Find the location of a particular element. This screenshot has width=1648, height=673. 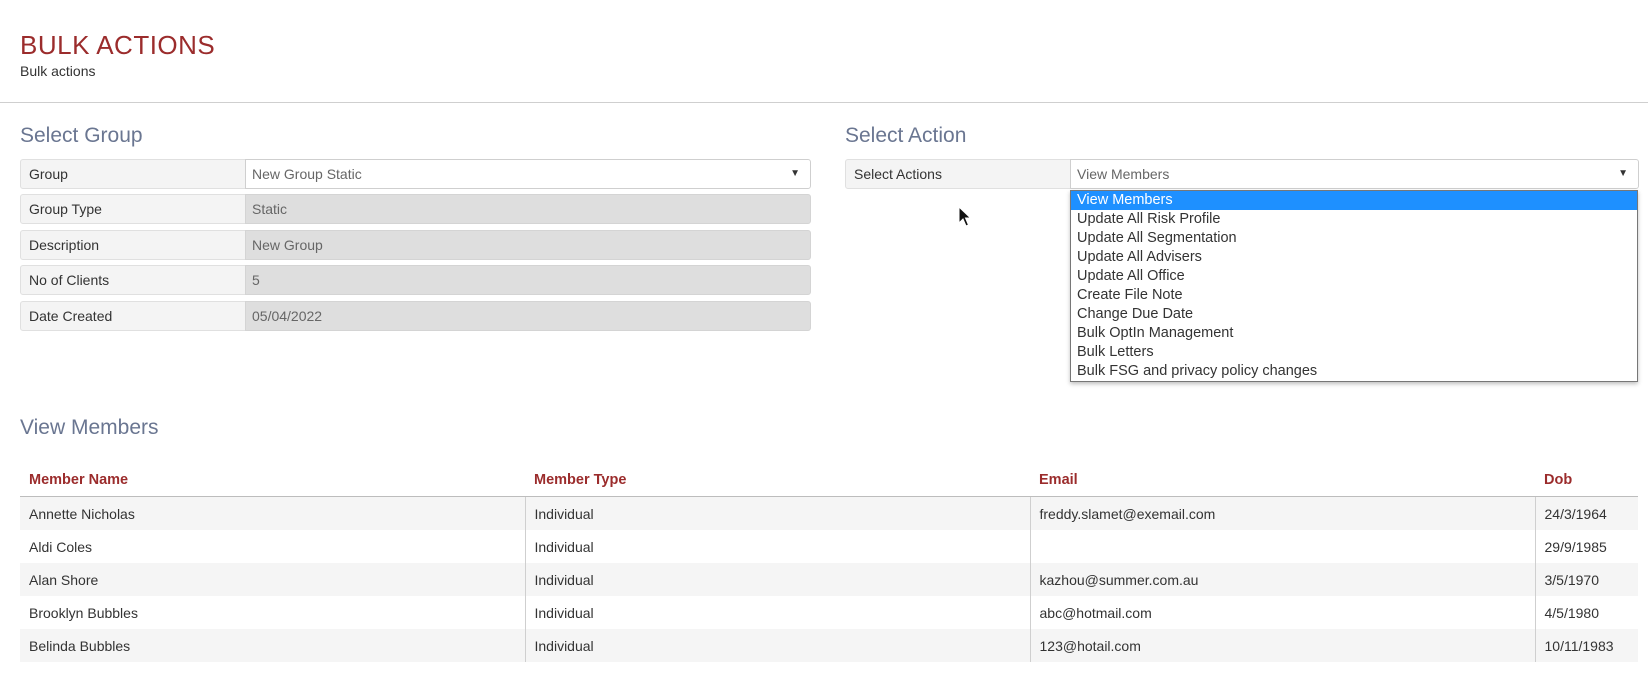

option-bulk-letters: Bulk Letters is located at coordinates (1354, 352).